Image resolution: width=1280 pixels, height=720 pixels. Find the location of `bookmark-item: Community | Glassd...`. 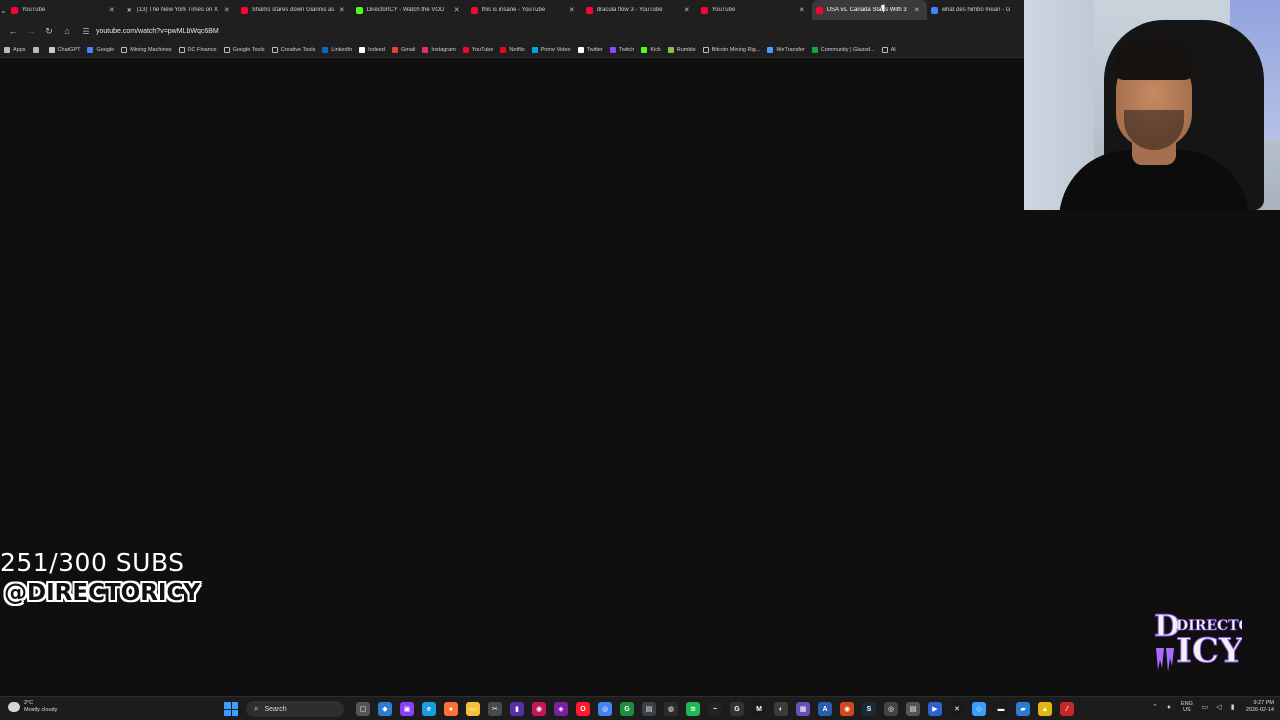

bookmark-item: Community | Glassd... is located at coordinates (843, 49).